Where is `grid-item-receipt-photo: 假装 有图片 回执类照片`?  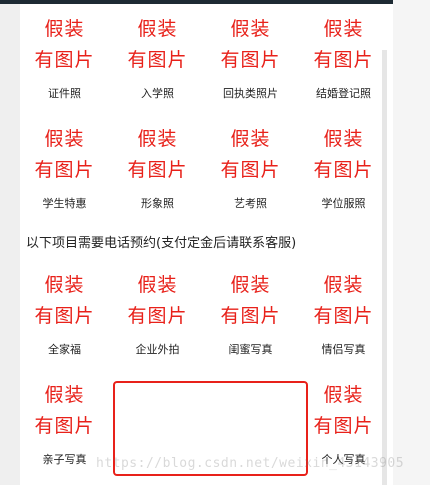 grid-item-receipt-photo: 假装 有图片 回执类照片 is located at coordinates (250, 57).